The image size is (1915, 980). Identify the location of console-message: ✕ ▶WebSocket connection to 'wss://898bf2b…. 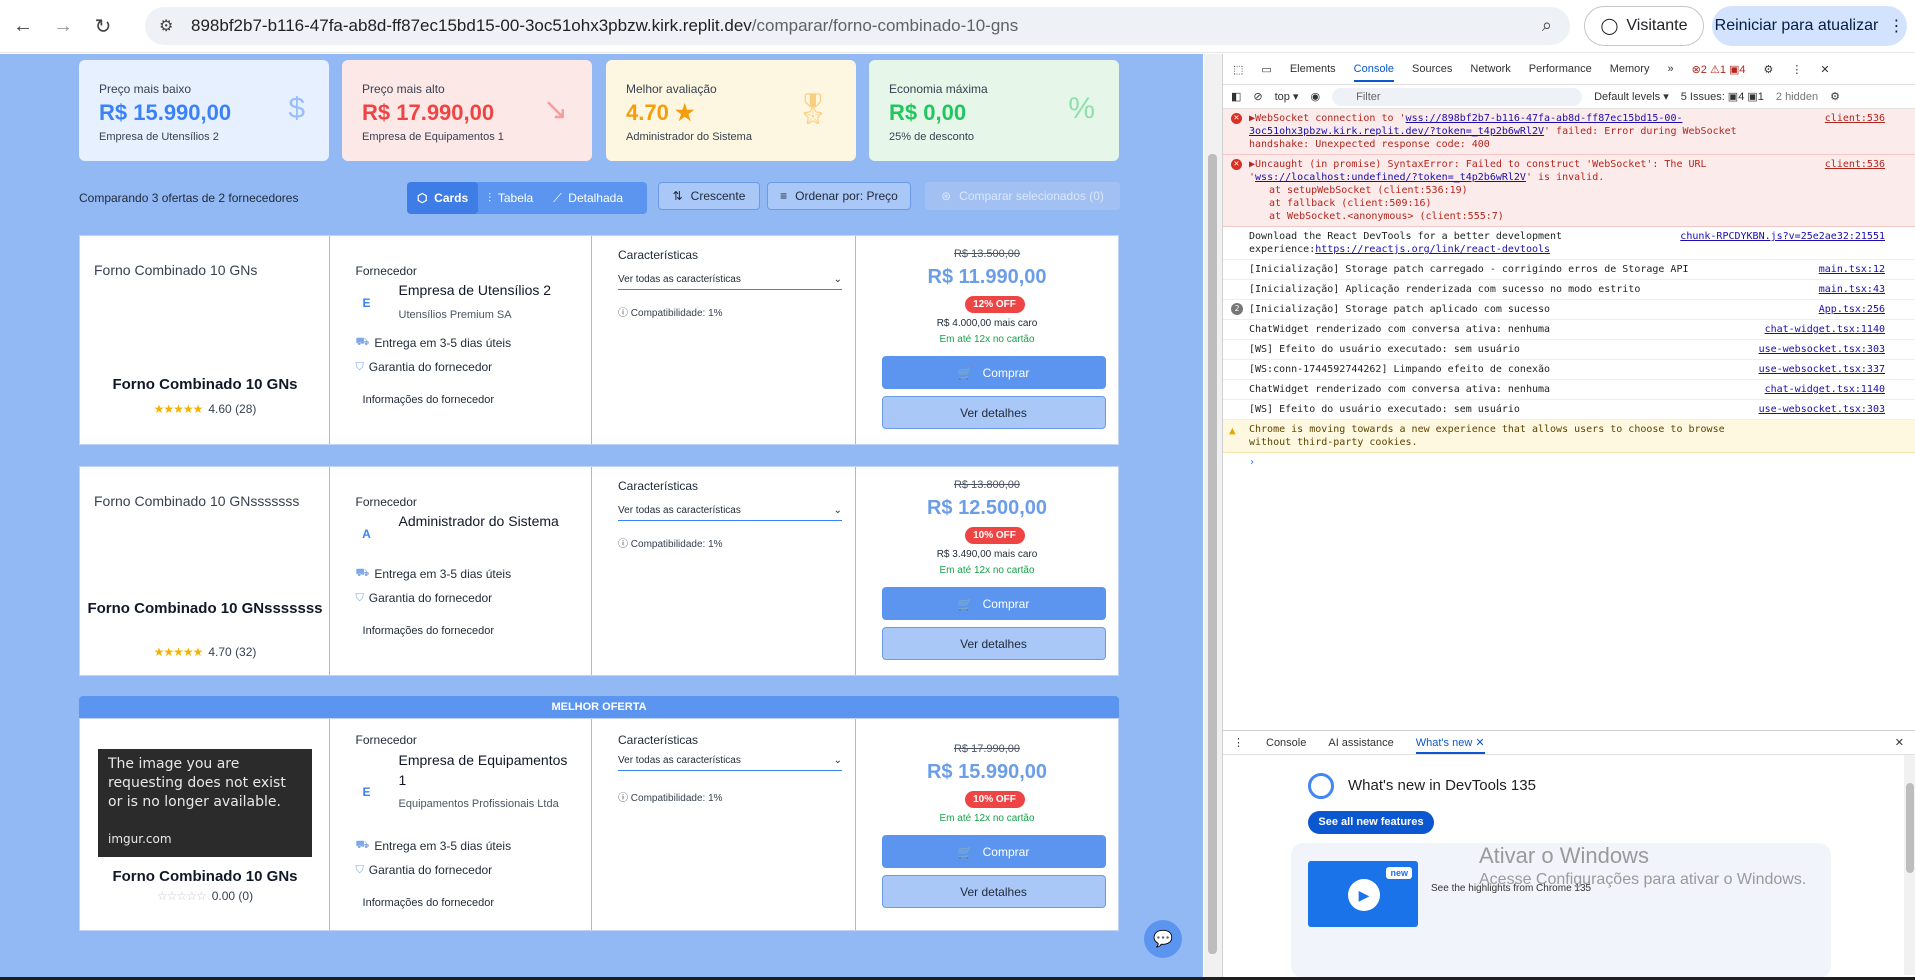
(1569, 132).